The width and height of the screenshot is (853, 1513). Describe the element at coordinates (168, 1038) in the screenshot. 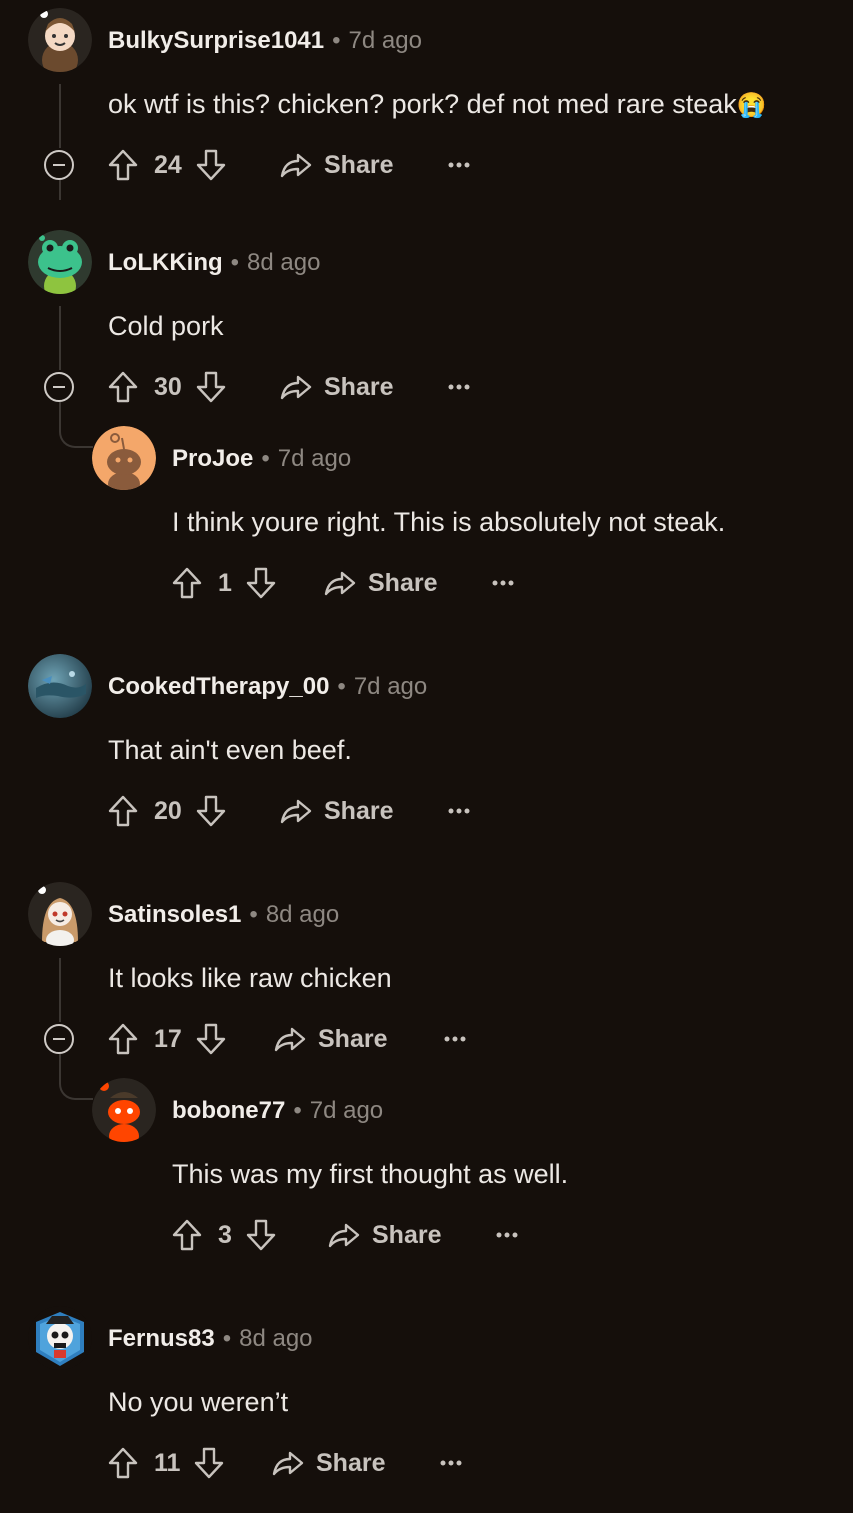

I see `vote-count: 17` at that location.